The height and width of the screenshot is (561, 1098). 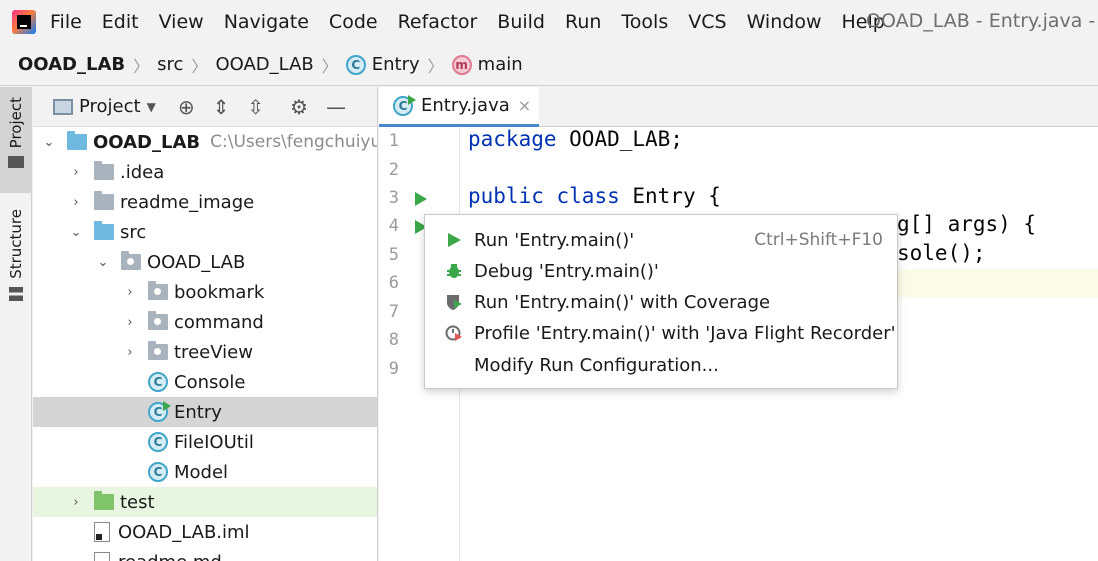 I want to click on coverage-icon, so click(x=454, y=302).